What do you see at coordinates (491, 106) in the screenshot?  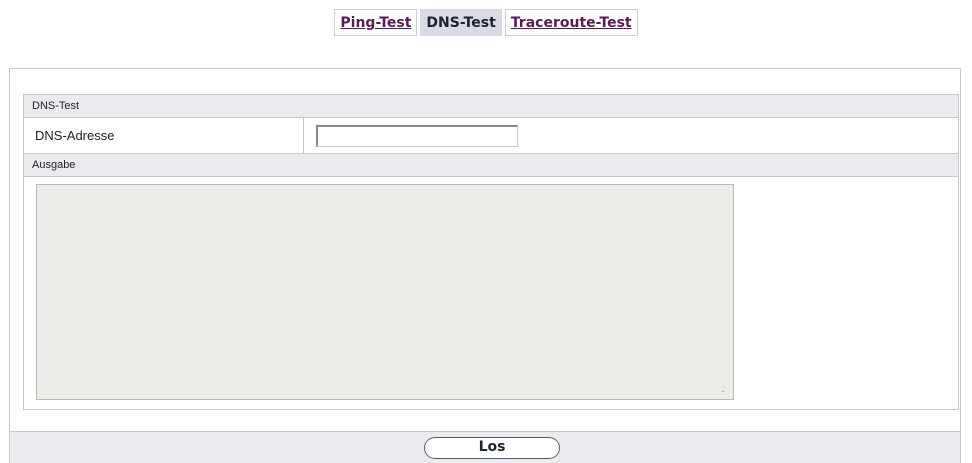 I see `dns-test-section-header: DNS-Test` at bounding box center [491, 106].